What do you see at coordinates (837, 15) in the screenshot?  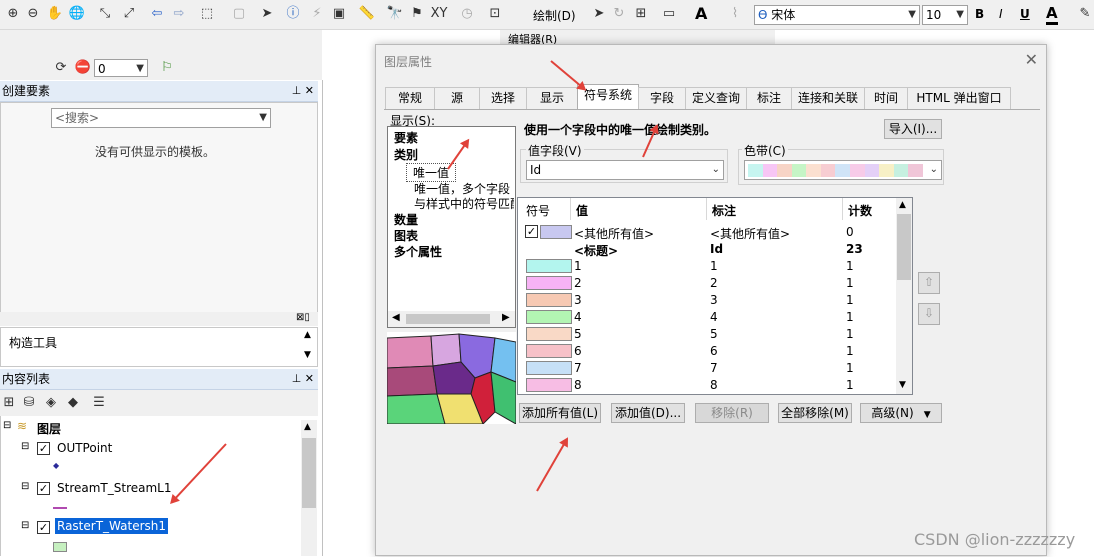 I see `font-name-select: Ɵ 宋体 ▼` at bounding box center [837, 15].